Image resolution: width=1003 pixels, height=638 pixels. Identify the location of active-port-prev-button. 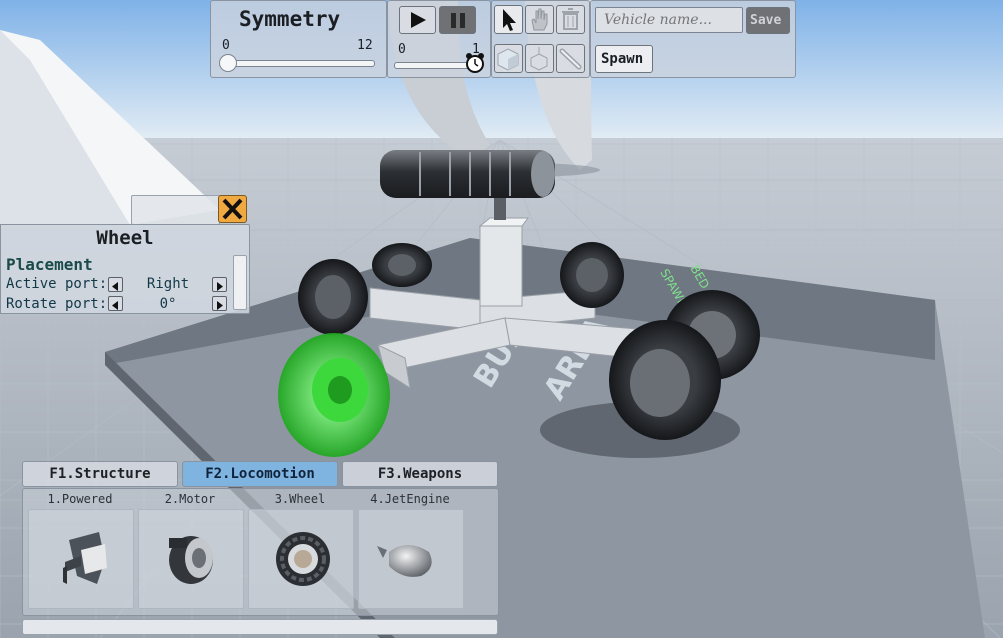
(115, 284).